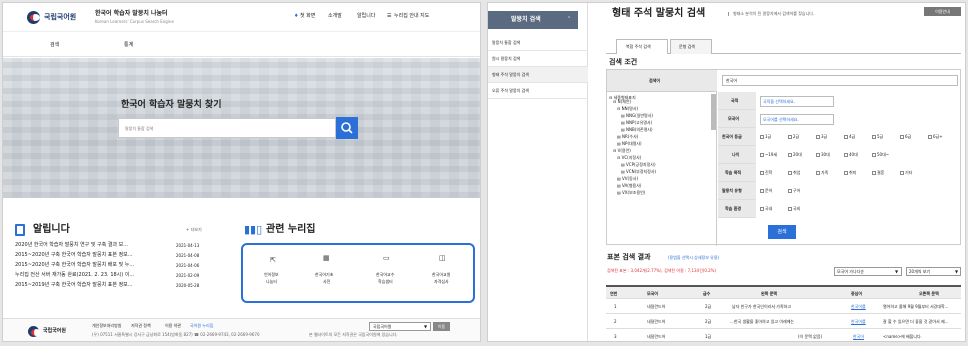 The width and height of the screenshot is (968, 346). Describe the element at coordinates (411, 16) in the screenshot. I see `header-link-sitemap: 누리집 안내 지도` at that location.